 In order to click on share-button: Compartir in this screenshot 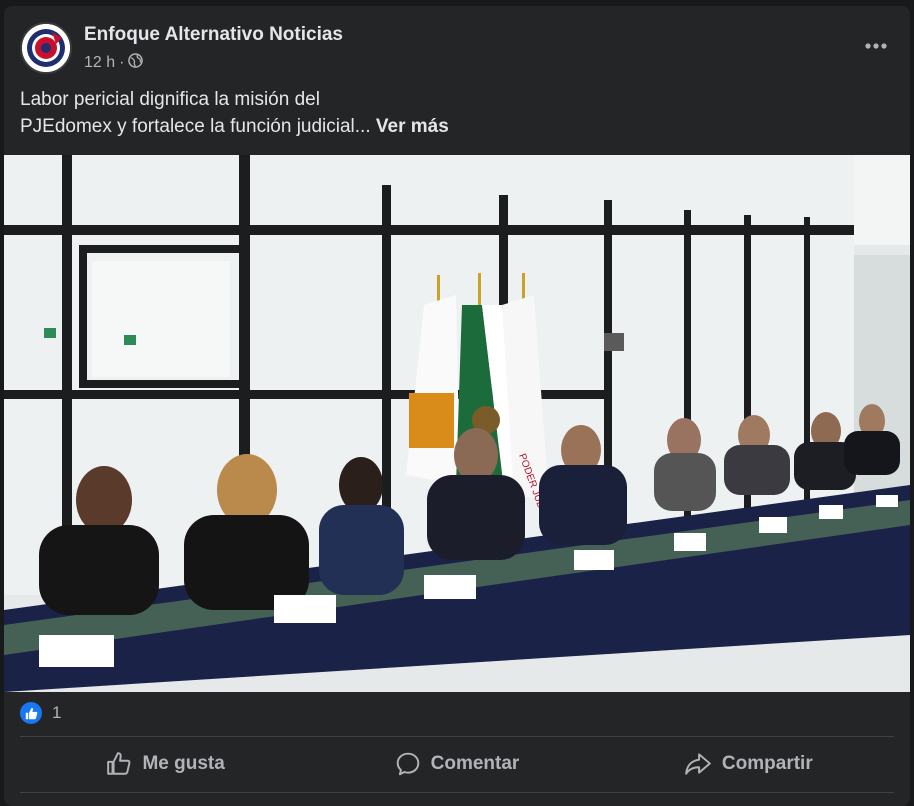, I will do `click(748, 764)`.